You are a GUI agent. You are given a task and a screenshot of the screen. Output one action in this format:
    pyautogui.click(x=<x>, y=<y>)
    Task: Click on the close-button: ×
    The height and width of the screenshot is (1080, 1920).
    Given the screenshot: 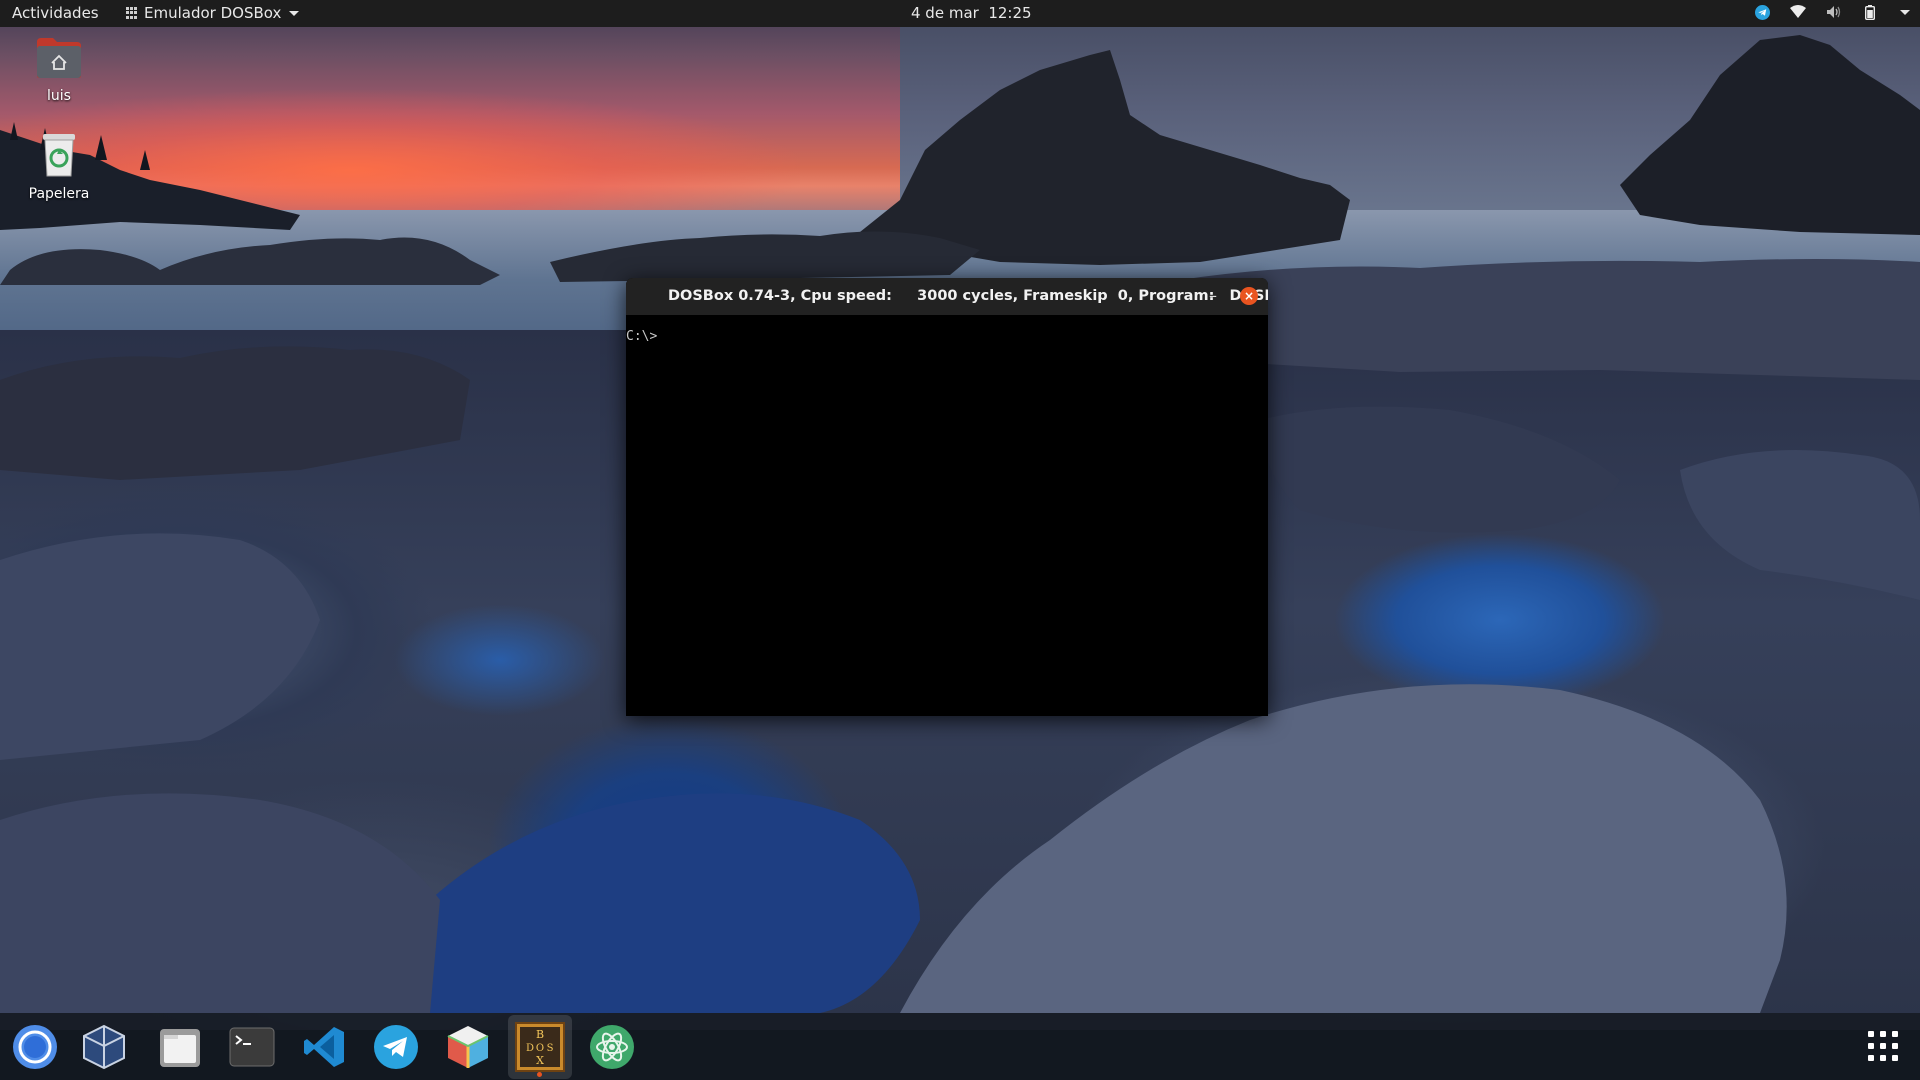 What is the action you would take?
    pyautogui.click(x=1249, y=296)
    